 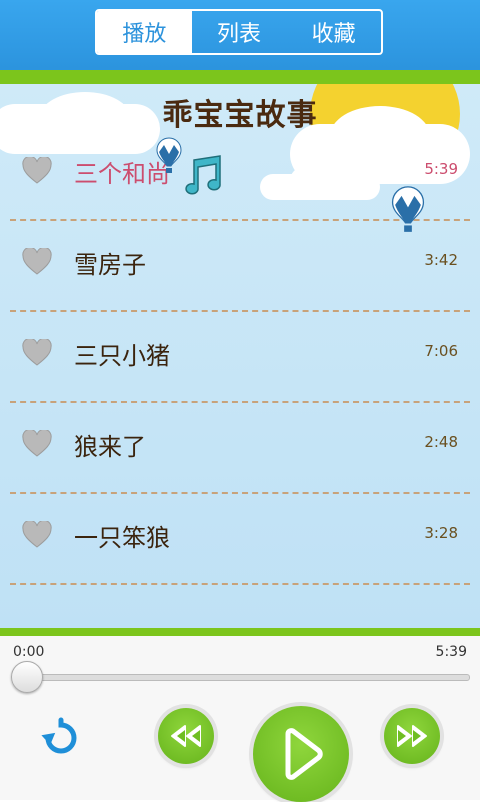 What do you see at coordinates (441, 351) in the screenshot?
I see `story-duration: 7:06` at bounding box center [441, 351].